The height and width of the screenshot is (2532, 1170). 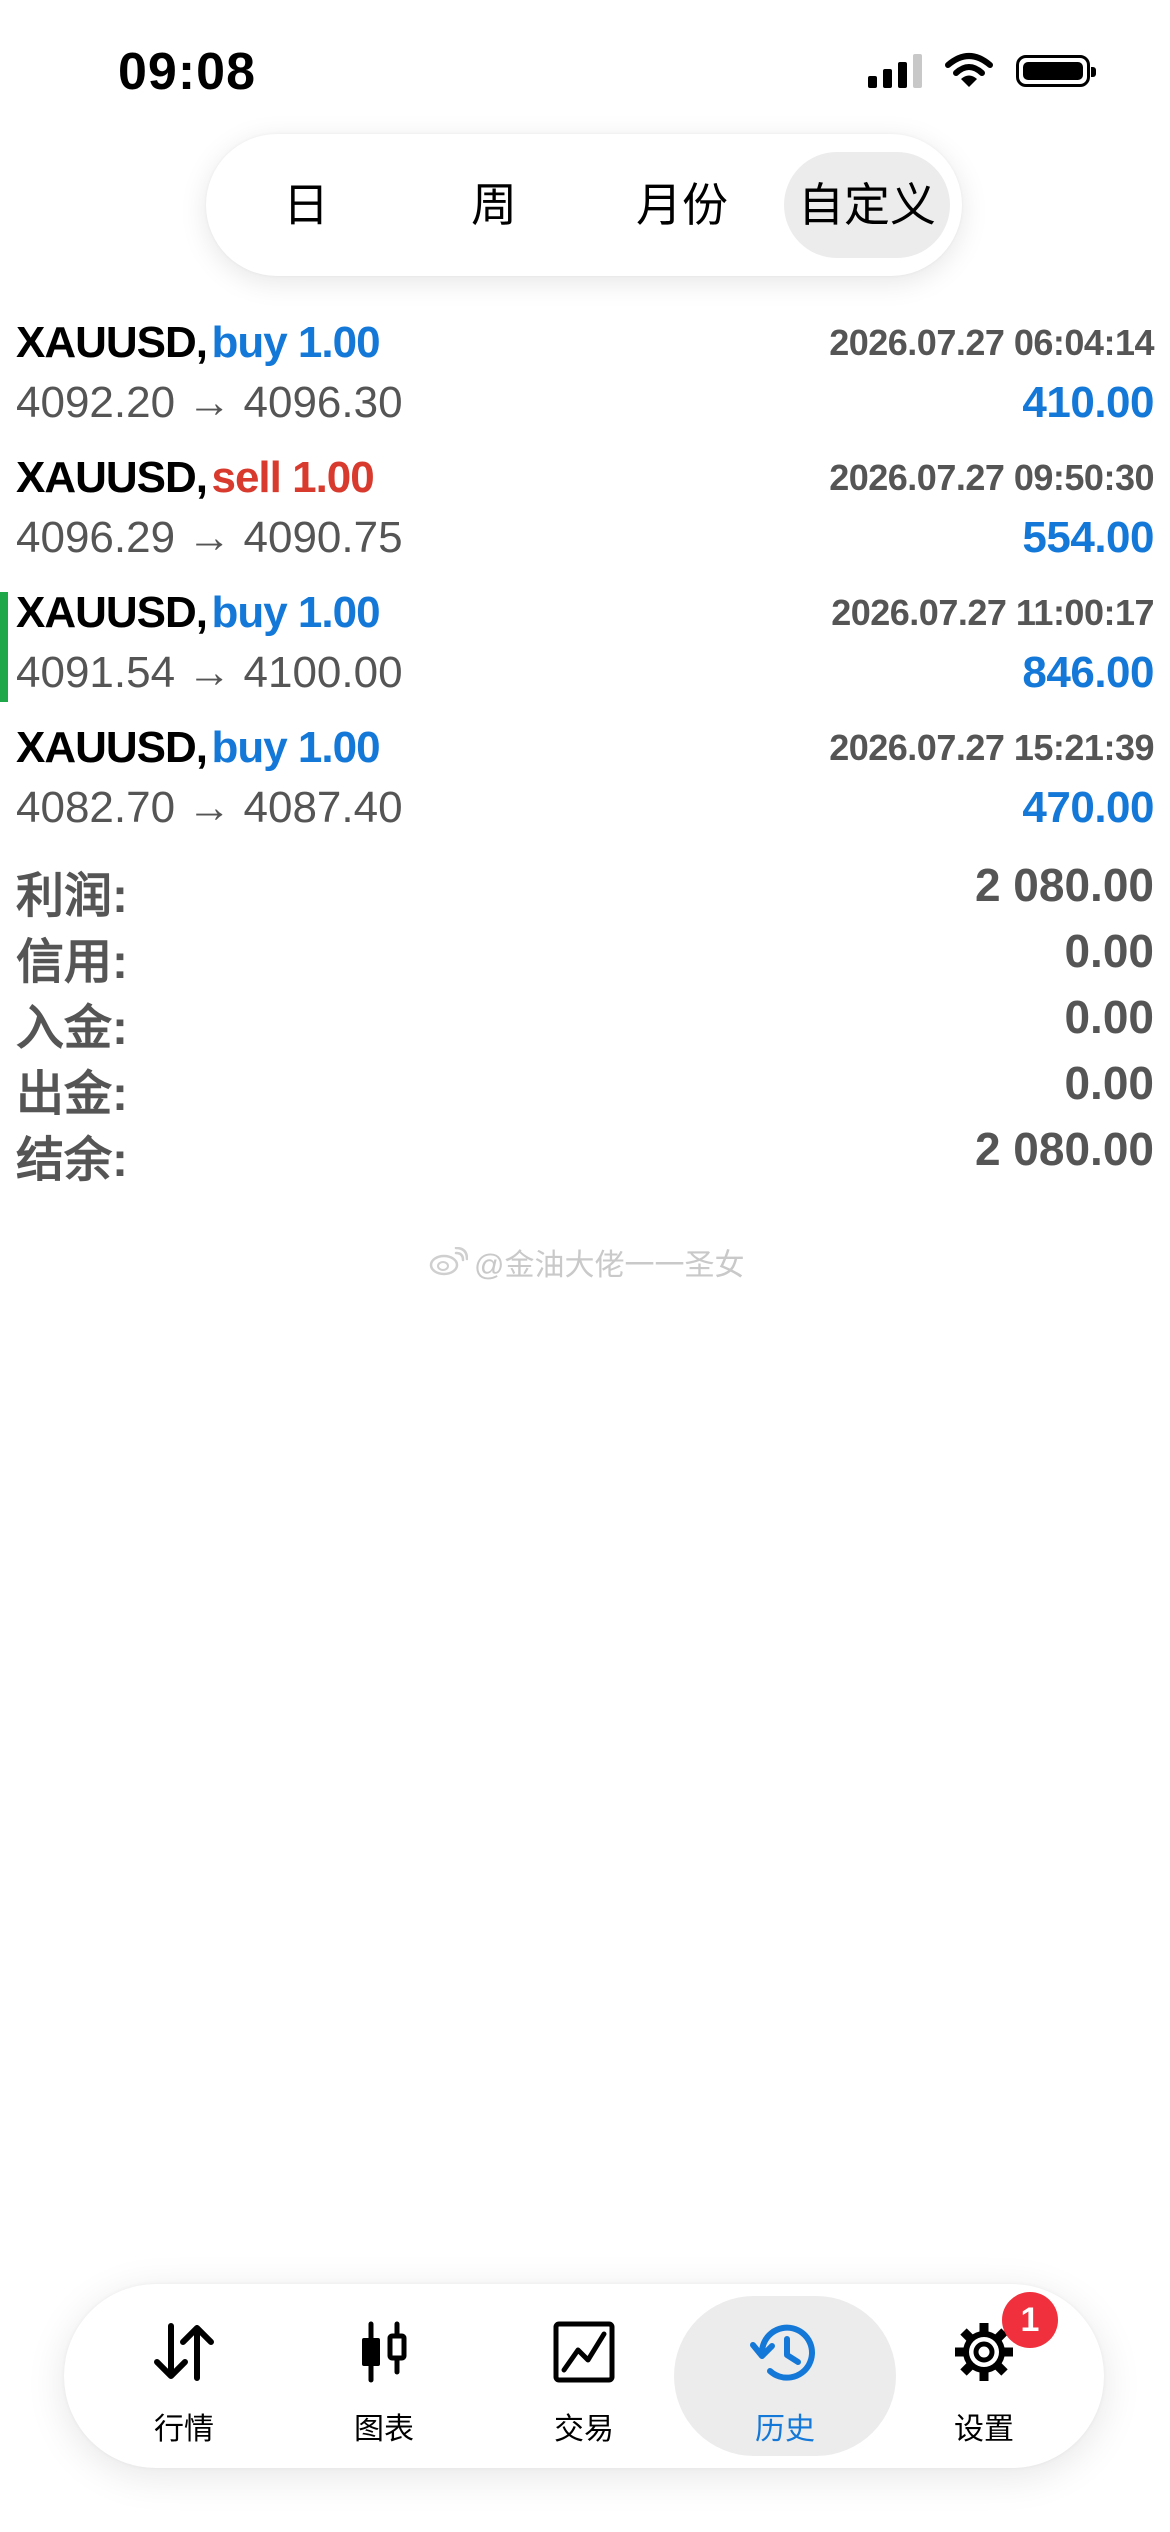 What do you see at coordinates (72, 1094) in the screenshot?
I see `summary-label: 出金:` at bounding box center [72, 1094].